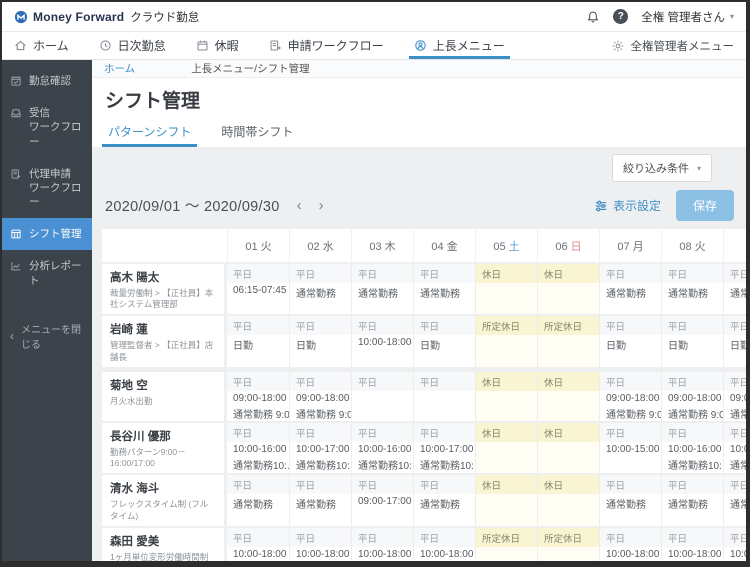 This screenshot has height=567, width=750. Describe the element at coordinates (217, 45) in the screenshot. I see `nav-item-vacation: 休暇` at that location.